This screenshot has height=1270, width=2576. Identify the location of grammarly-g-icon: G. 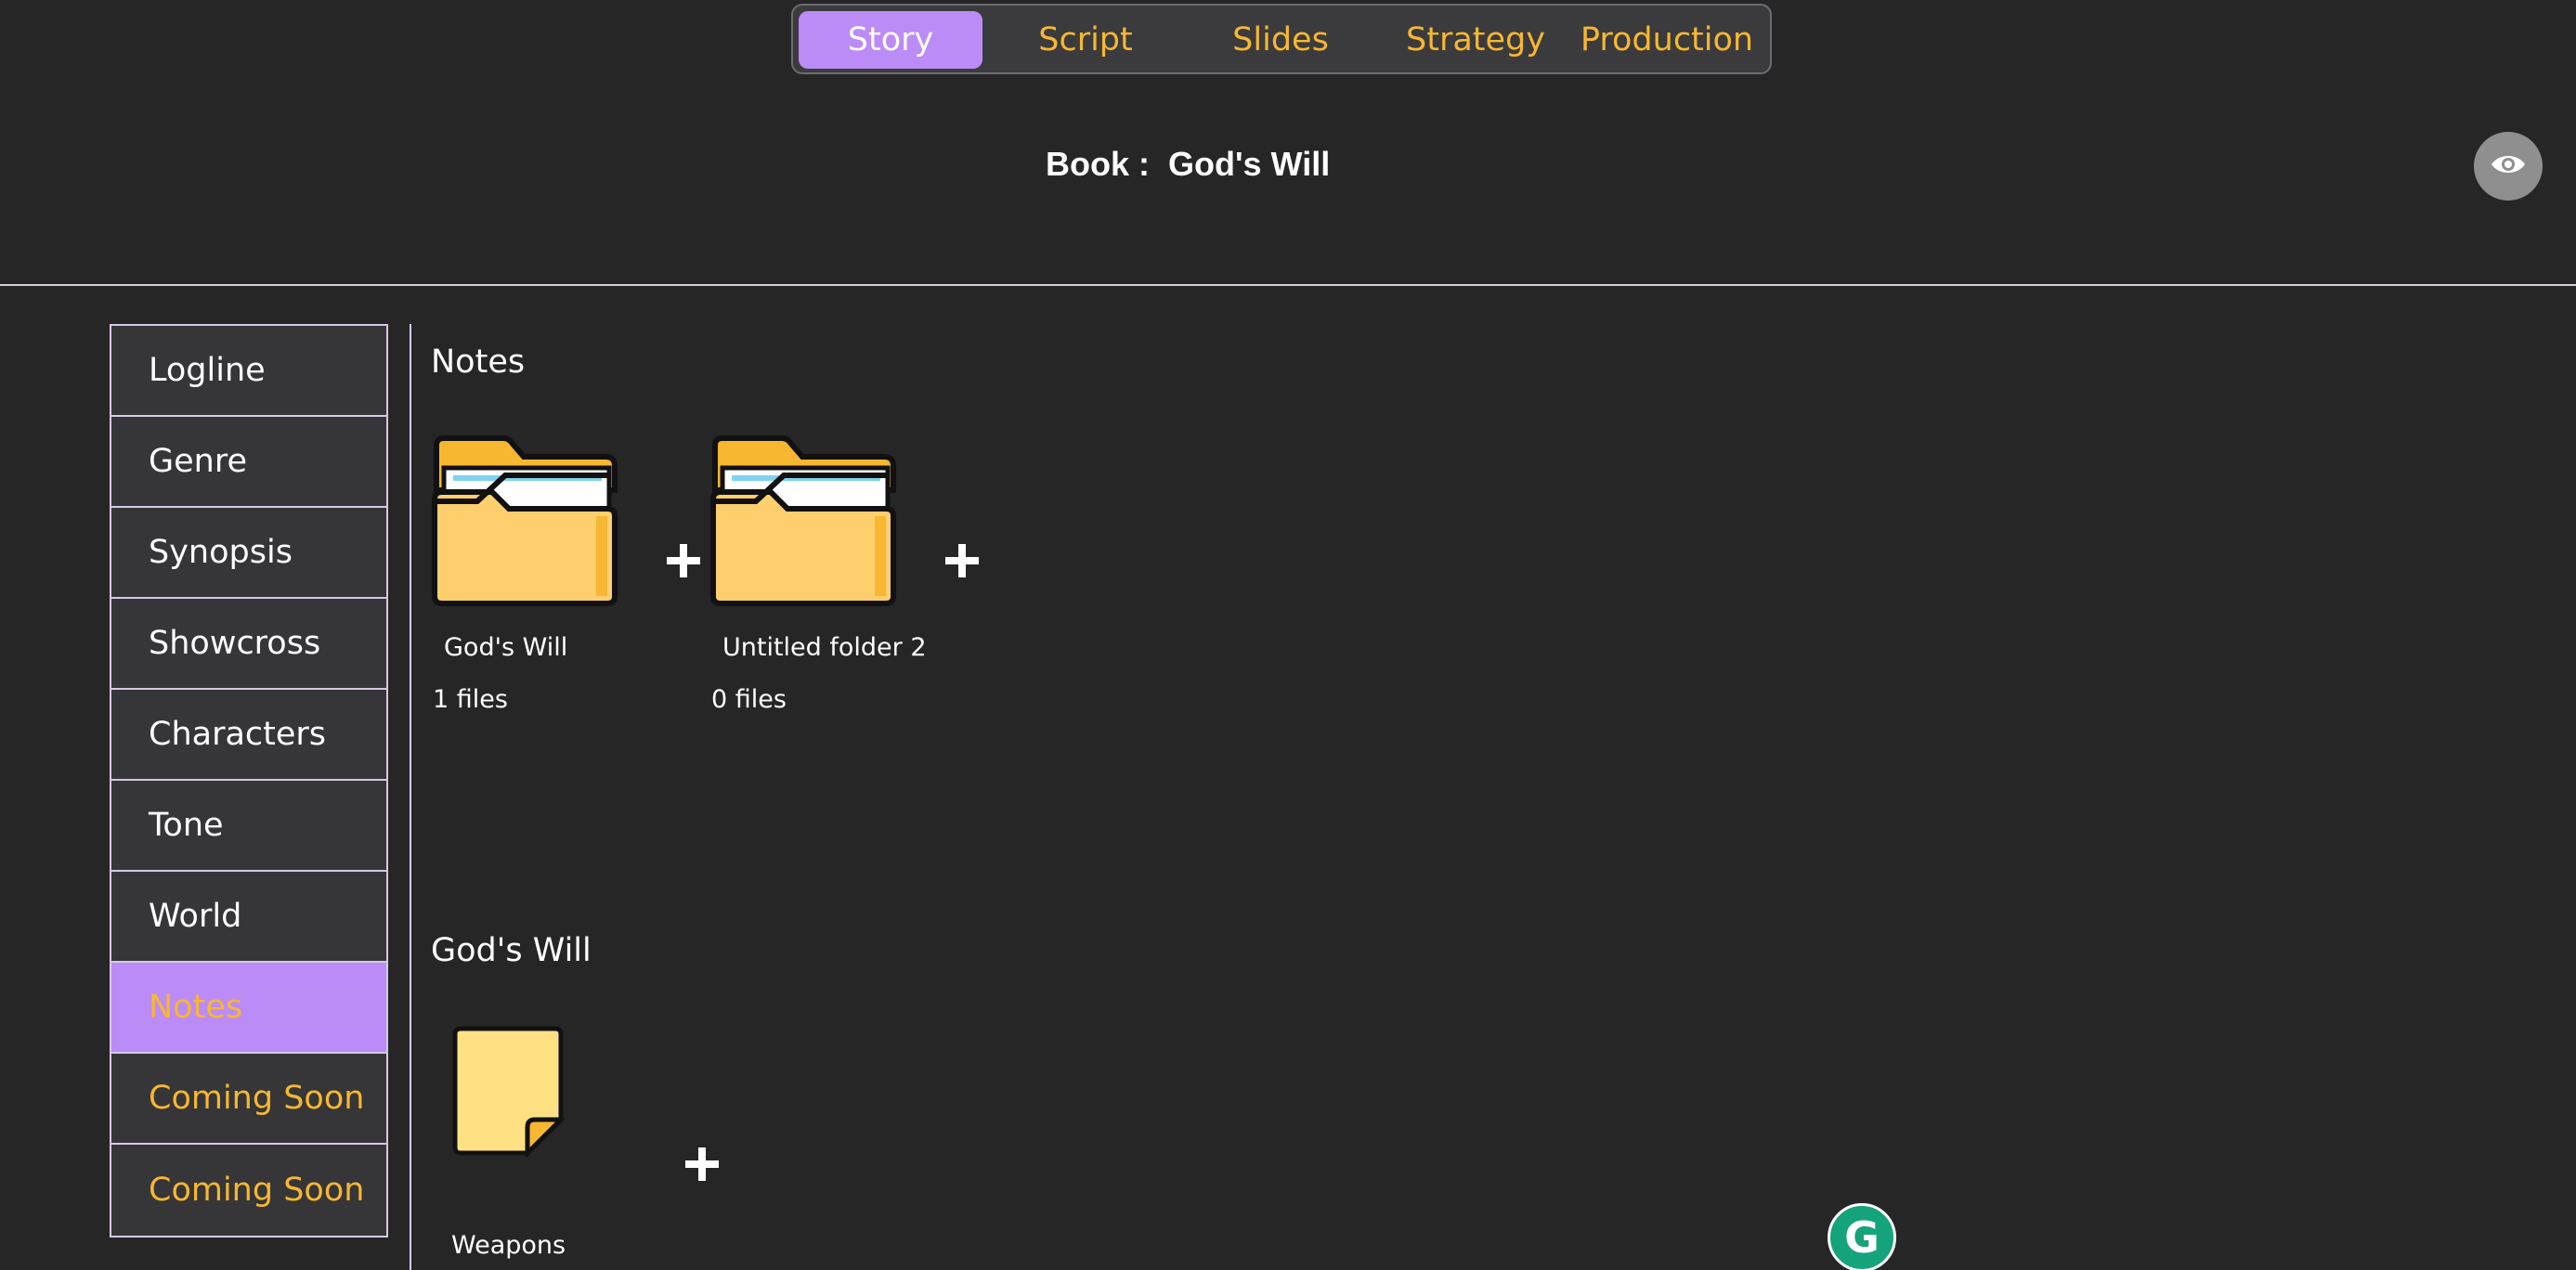
(1862, 1237).